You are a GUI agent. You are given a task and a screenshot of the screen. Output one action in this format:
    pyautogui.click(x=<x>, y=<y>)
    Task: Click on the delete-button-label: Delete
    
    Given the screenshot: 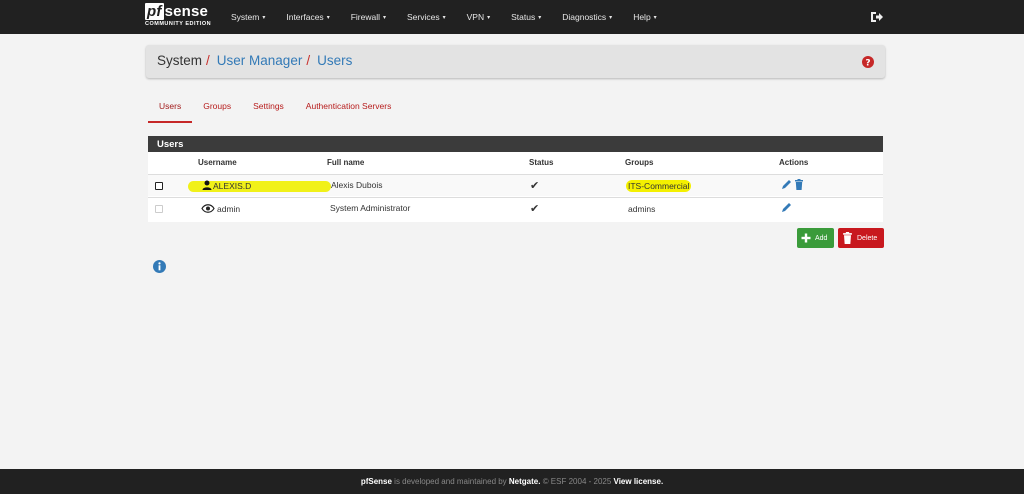 What is the action you would take?
    pyautogui.click(x=867, y=238)
    